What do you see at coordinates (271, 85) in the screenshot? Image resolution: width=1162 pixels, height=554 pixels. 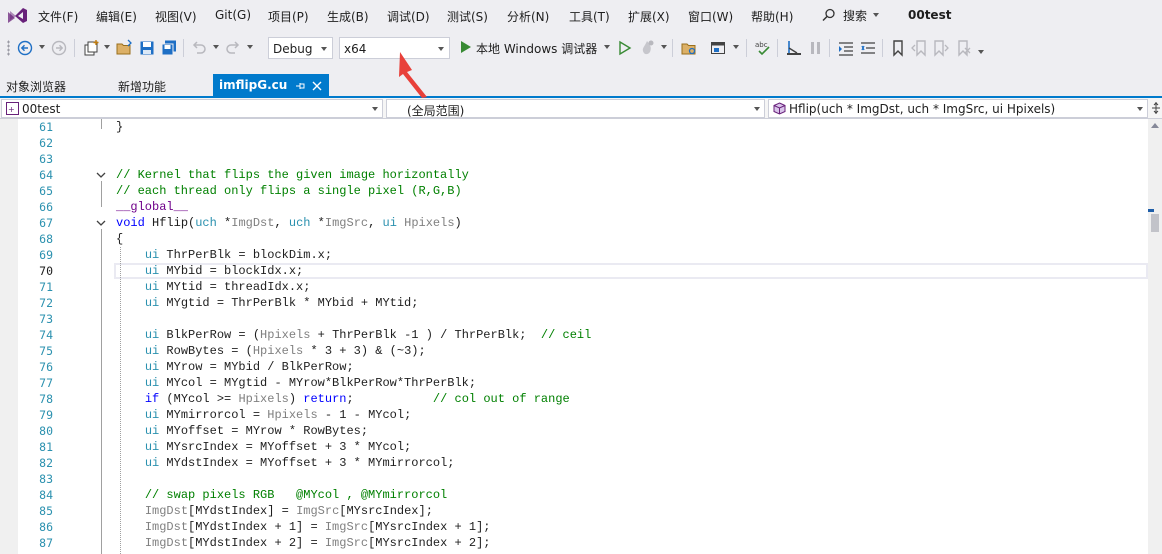 I see `tab-imflipg-cu: imflipG.cu` at bounding box center [271, 85].